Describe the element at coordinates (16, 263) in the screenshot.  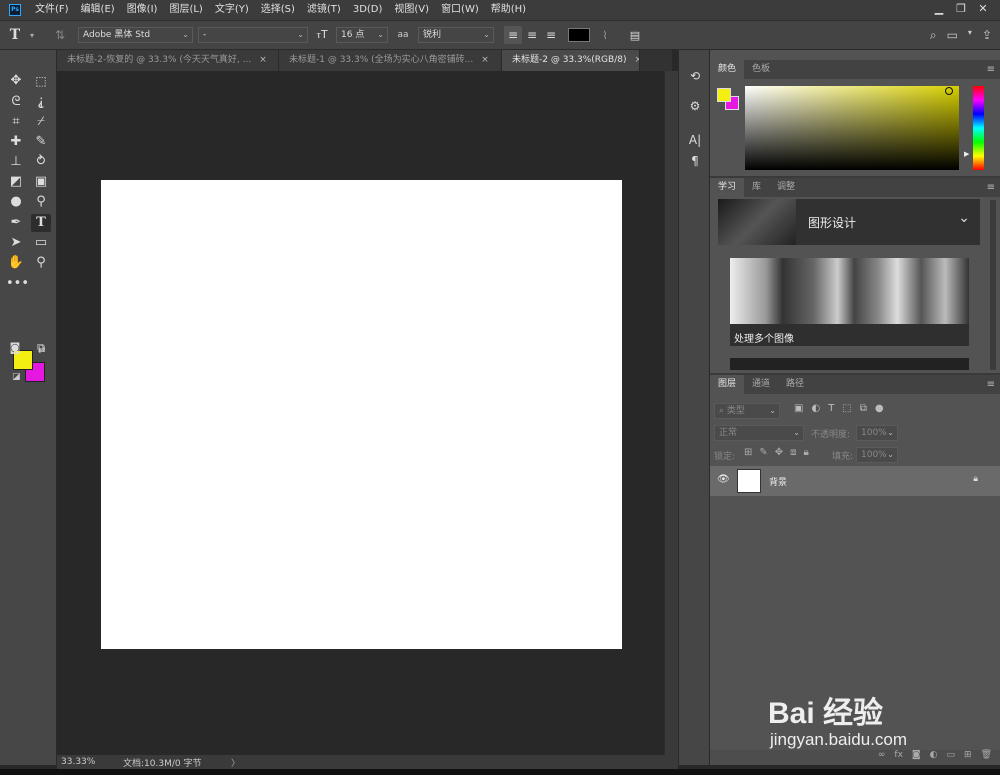
I see `hand-tool-icon: ✋` at that location.